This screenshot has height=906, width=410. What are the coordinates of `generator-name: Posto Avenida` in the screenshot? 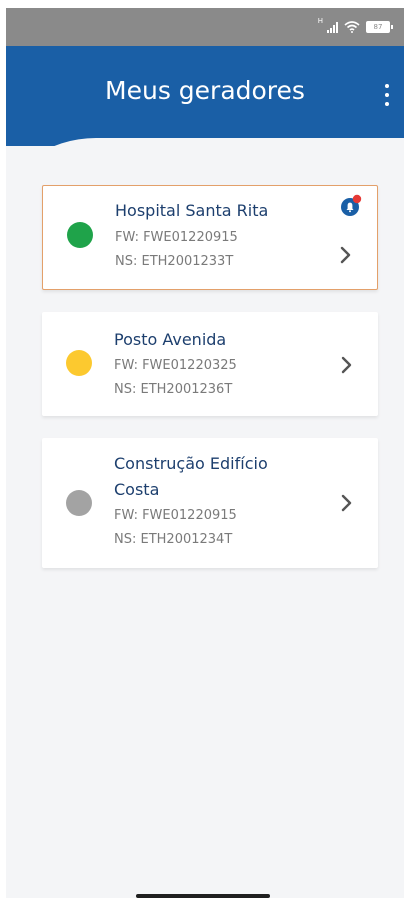 It's located at (170, 339).